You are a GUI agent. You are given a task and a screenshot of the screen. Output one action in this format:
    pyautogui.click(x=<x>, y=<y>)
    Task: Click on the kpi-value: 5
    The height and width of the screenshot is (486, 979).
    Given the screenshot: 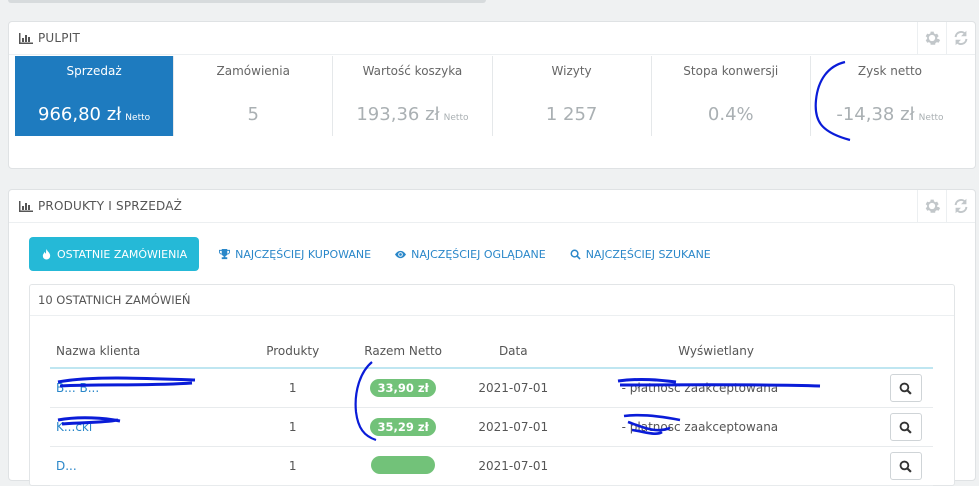 What is the action you would take?
    pyautogui.click(x=253, y=114)
    